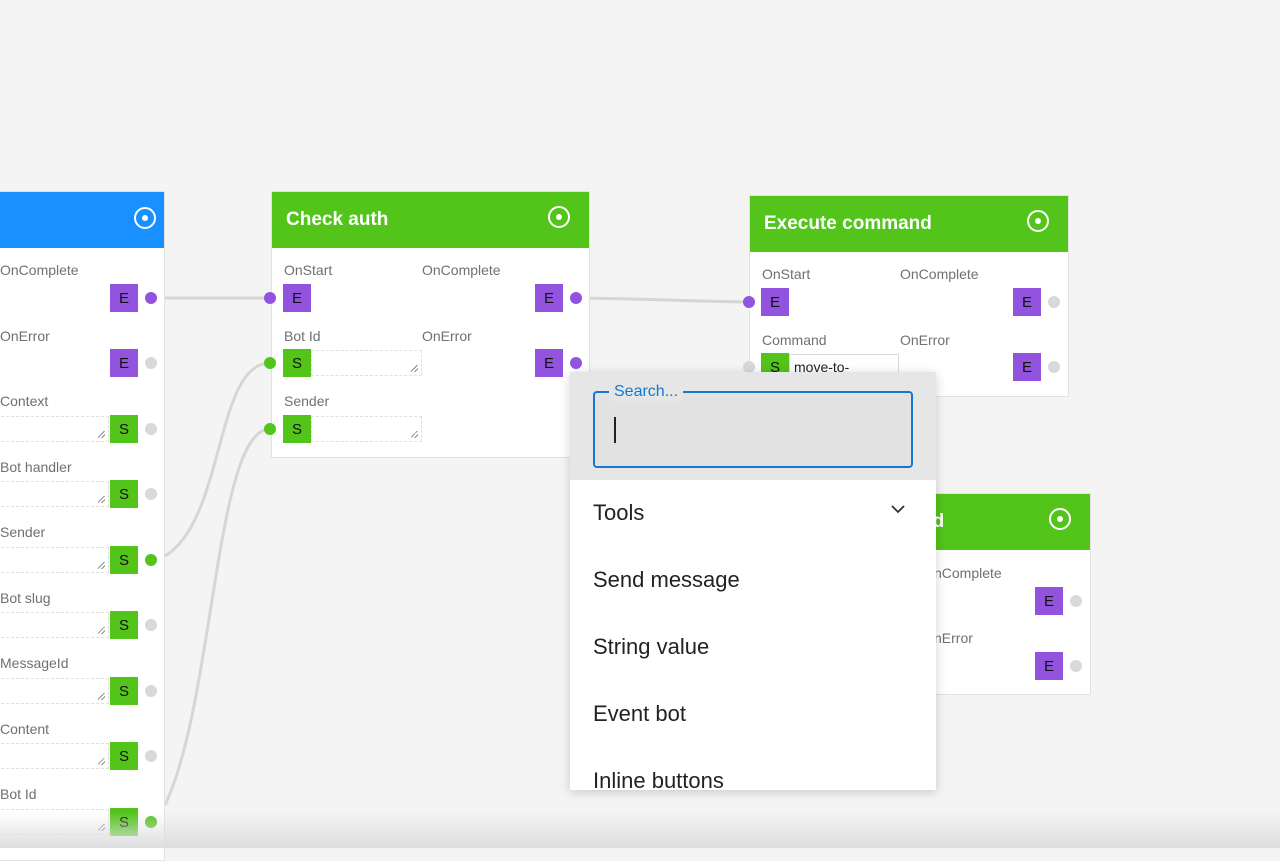 The height and width of the screenshot is (861, 1280). What do you see at coordinates (662, 300) in the screenshot?
I see `wire-checkauth-to-execute` at bounding box center [662, 300].